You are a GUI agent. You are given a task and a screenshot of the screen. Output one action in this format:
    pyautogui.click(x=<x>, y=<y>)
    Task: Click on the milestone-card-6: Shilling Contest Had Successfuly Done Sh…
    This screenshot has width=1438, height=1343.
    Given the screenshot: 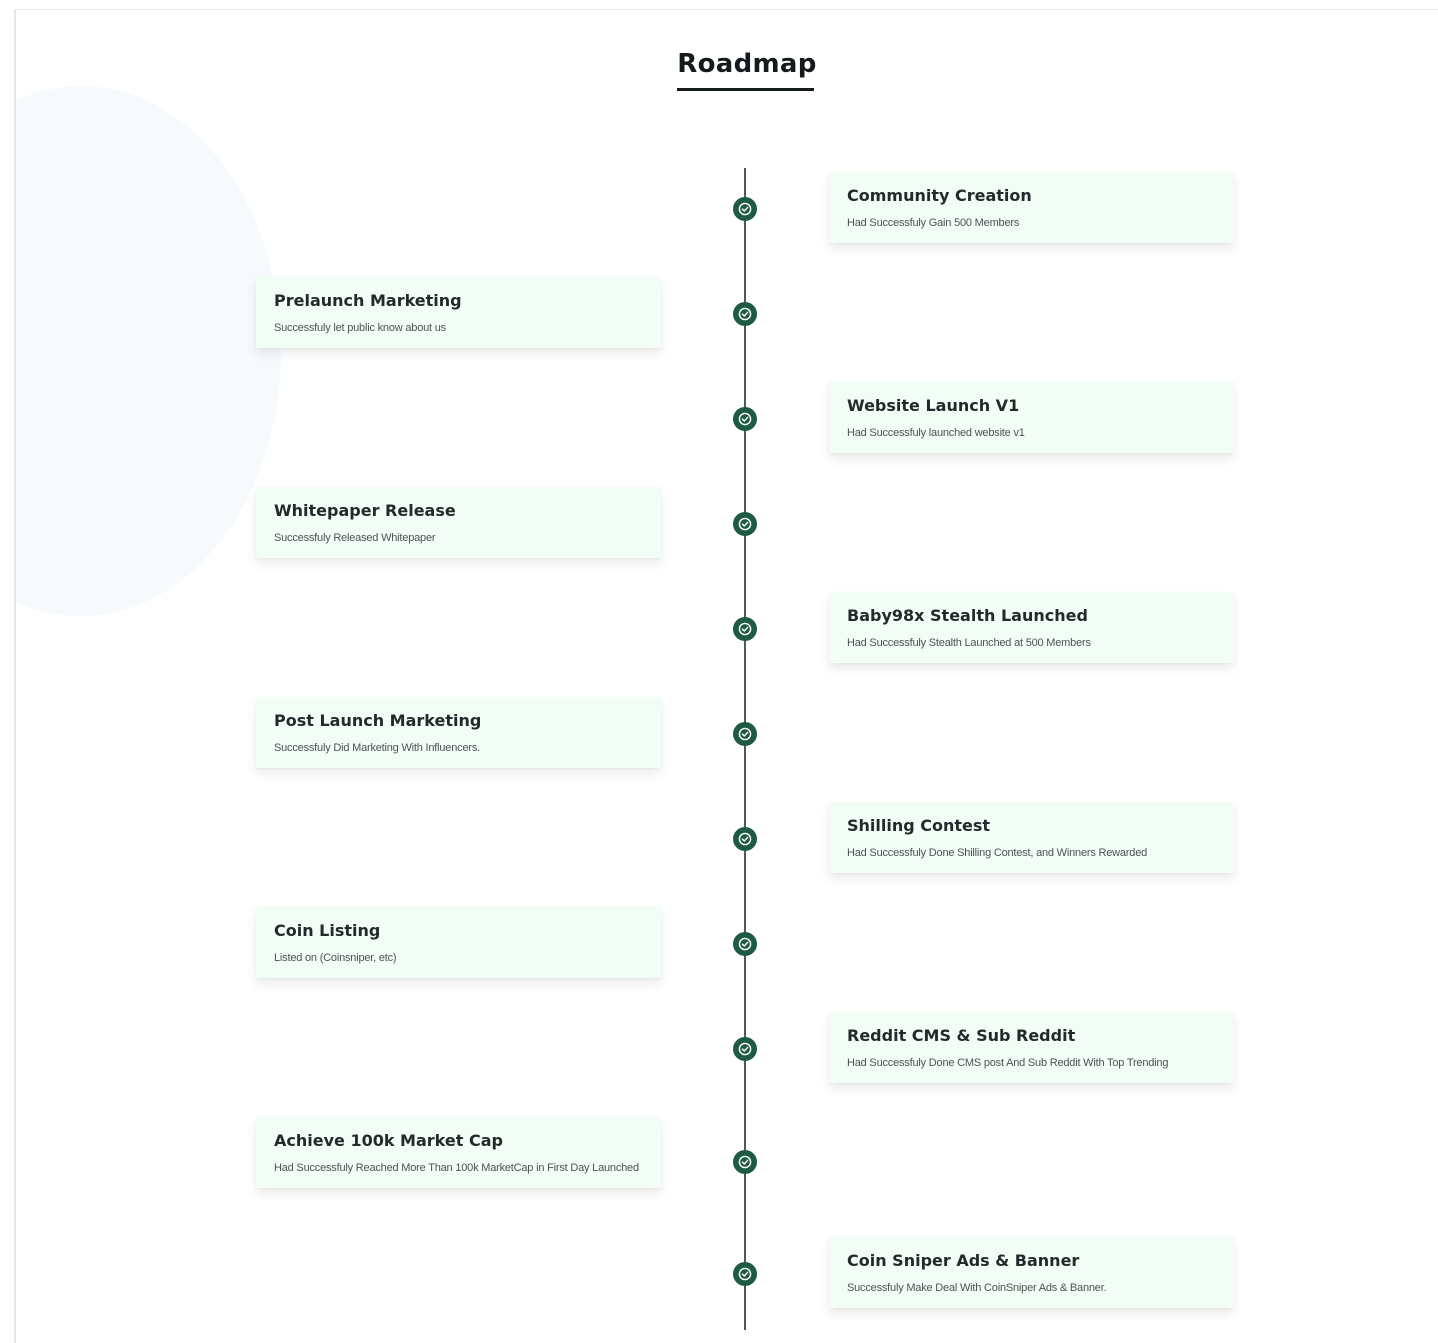 What is the action you would take?
    pyautogui.click(x=1031, y=837)
    